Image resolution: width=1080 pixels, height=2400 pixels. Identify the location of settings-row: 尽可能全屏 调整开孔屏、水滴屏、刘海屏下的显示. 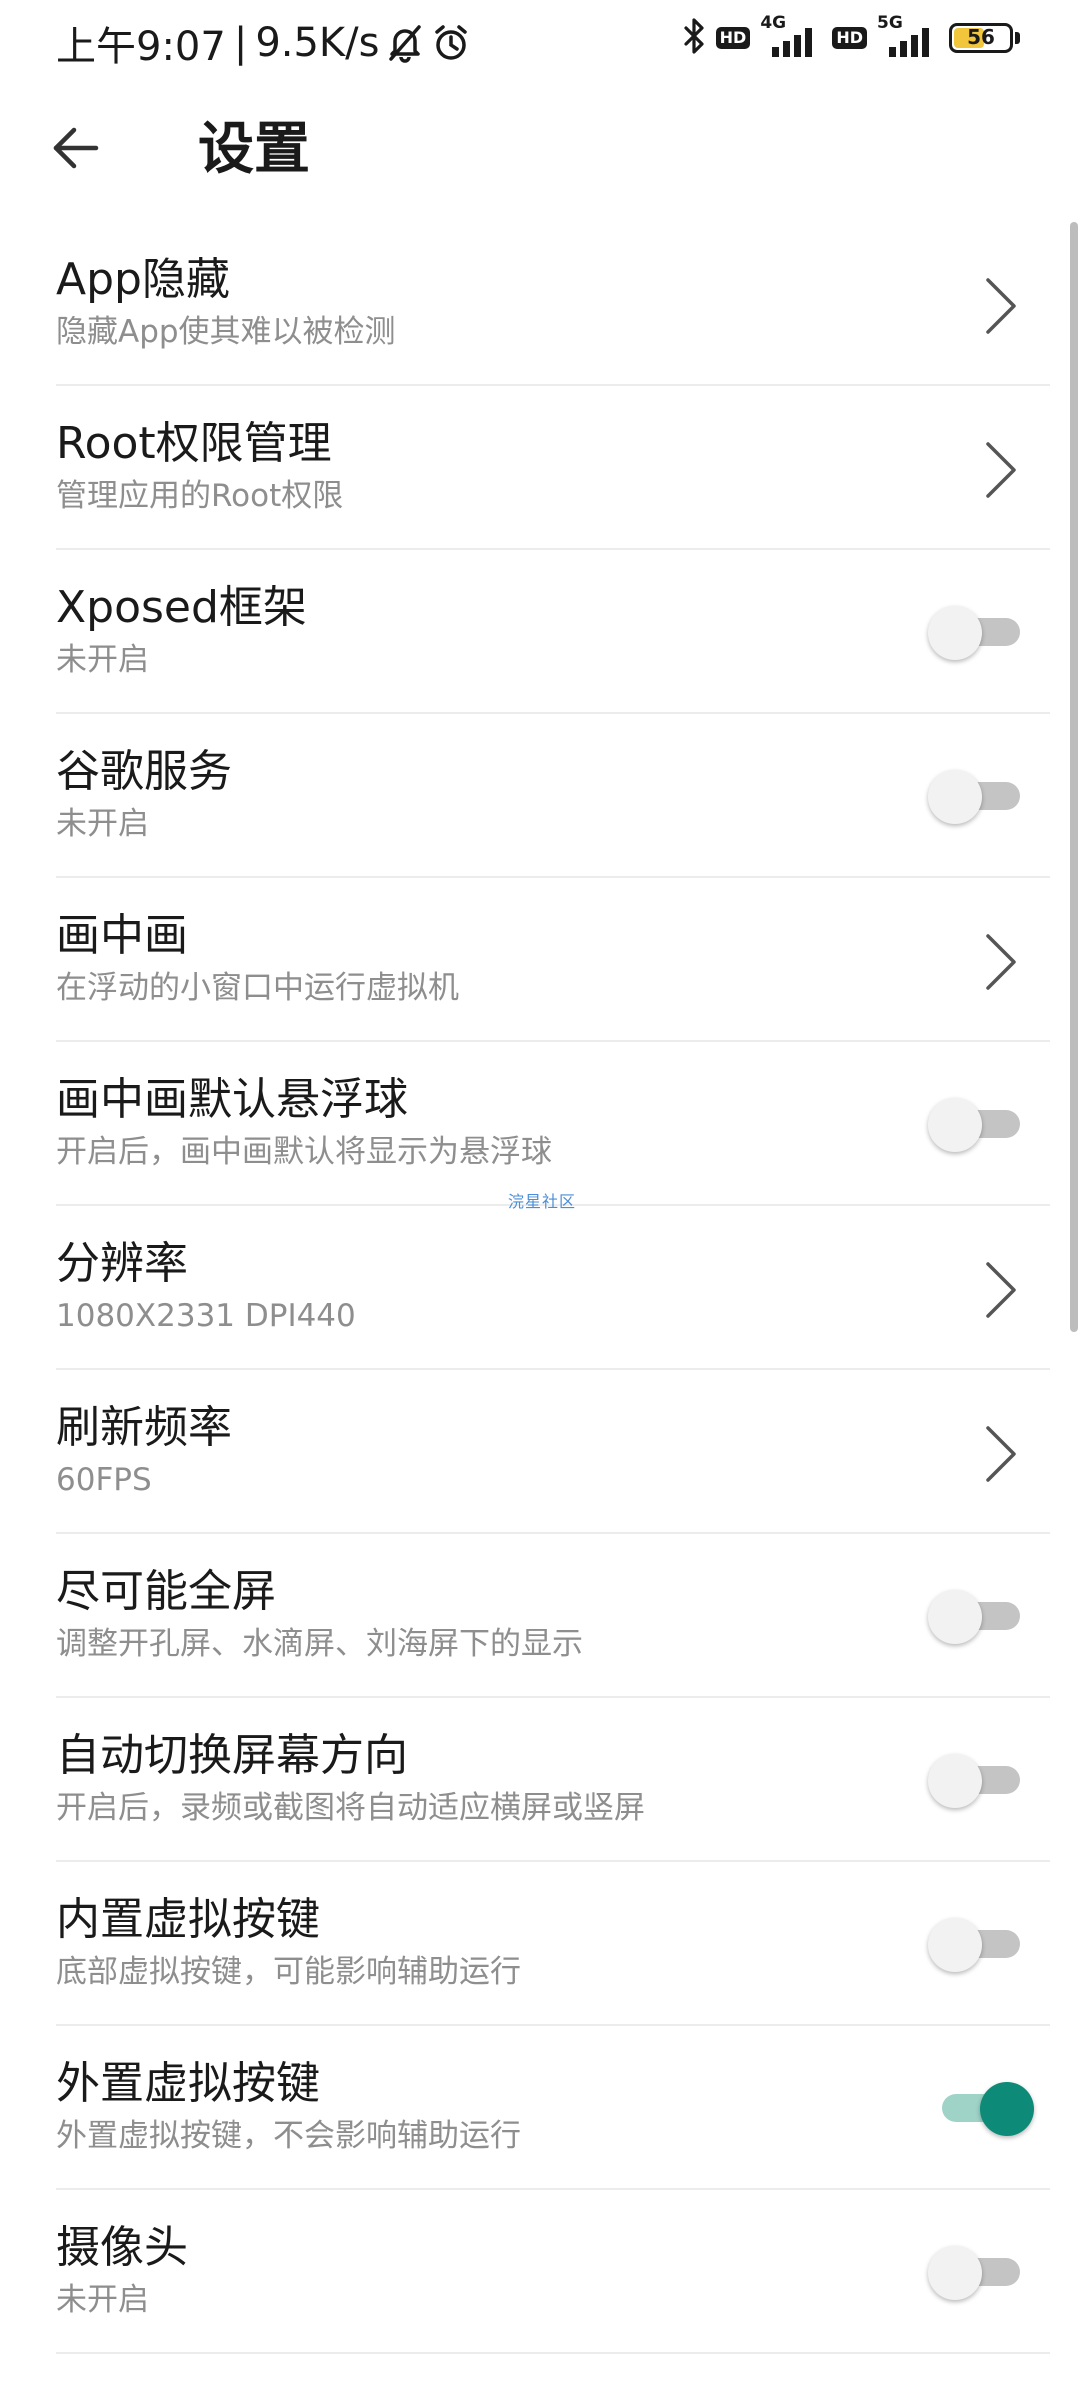
(553, 1616).